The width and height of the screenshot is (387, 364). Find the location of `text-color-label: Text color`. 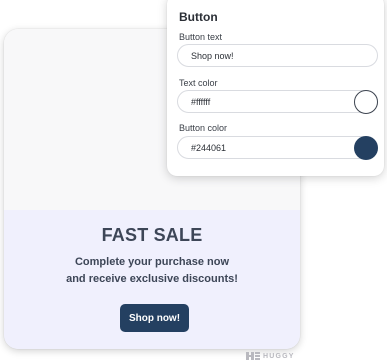

text-color-label: Text color is located at coordinates (198, 83).